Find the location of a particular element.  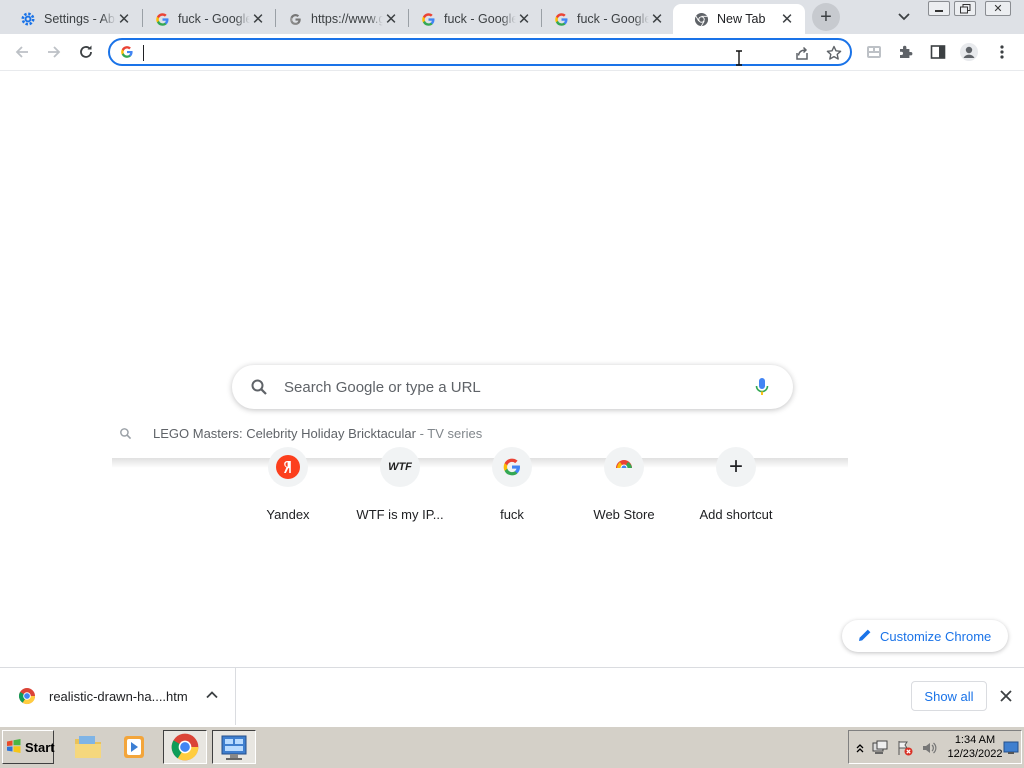

browser-toolbar is located at coordinates (512, 52).